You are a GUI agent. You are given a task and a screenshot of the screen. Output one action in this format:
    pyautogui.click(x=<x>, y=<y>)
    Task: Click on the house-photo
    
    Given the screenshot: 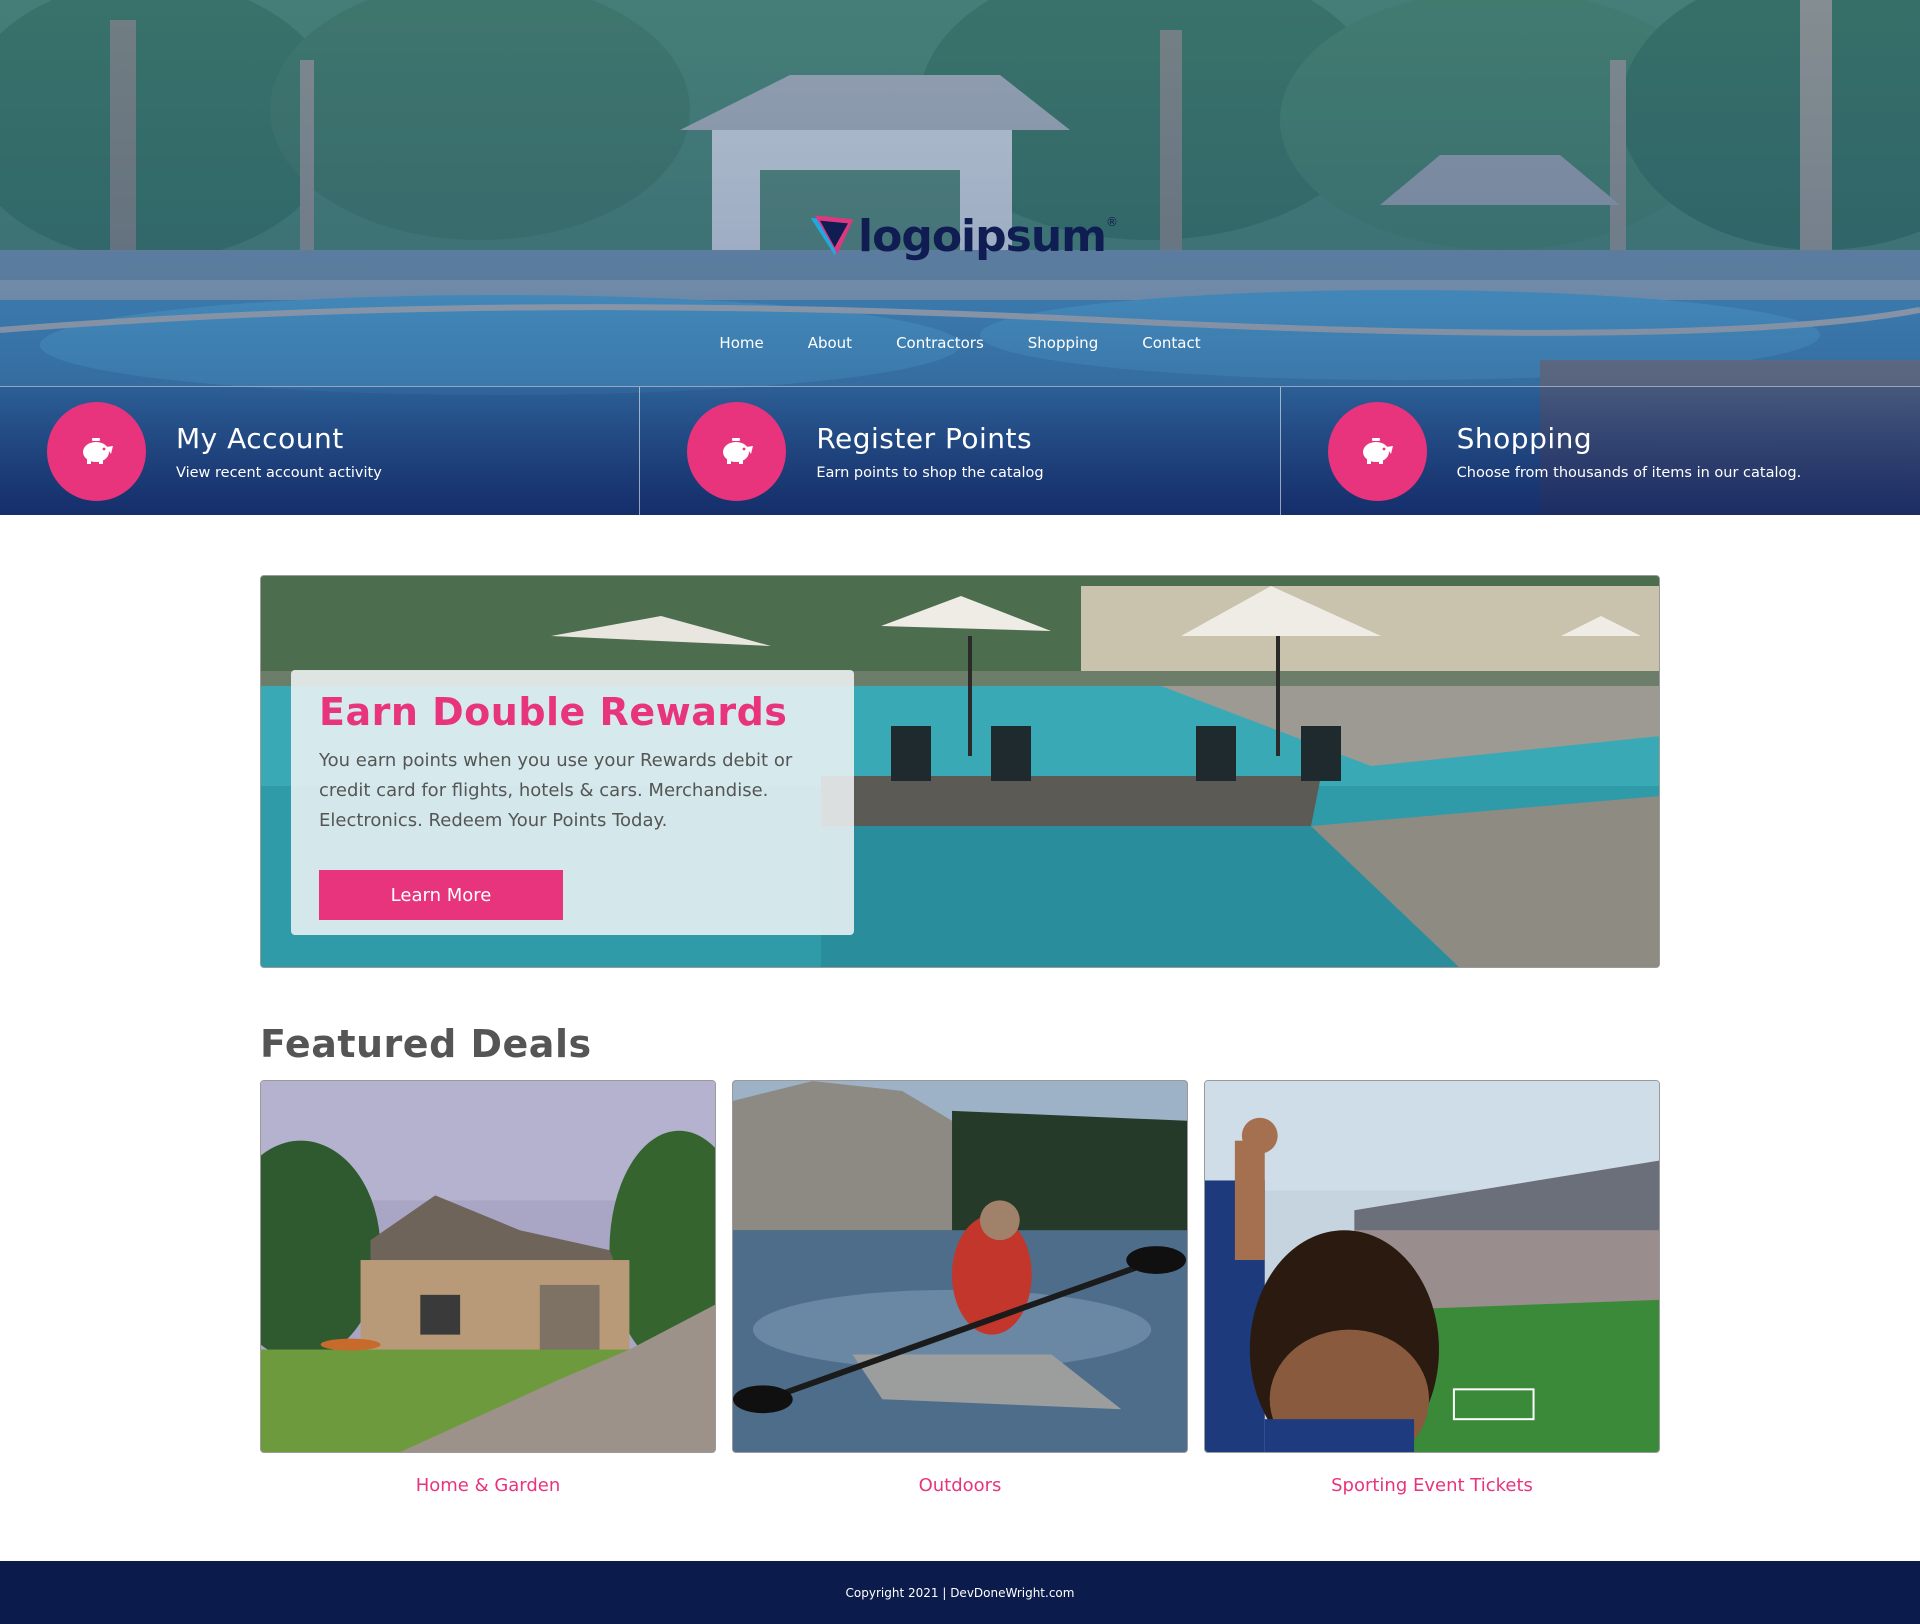 What is the action you would take?
    pyautogui.click(x=488, y=1266)
    